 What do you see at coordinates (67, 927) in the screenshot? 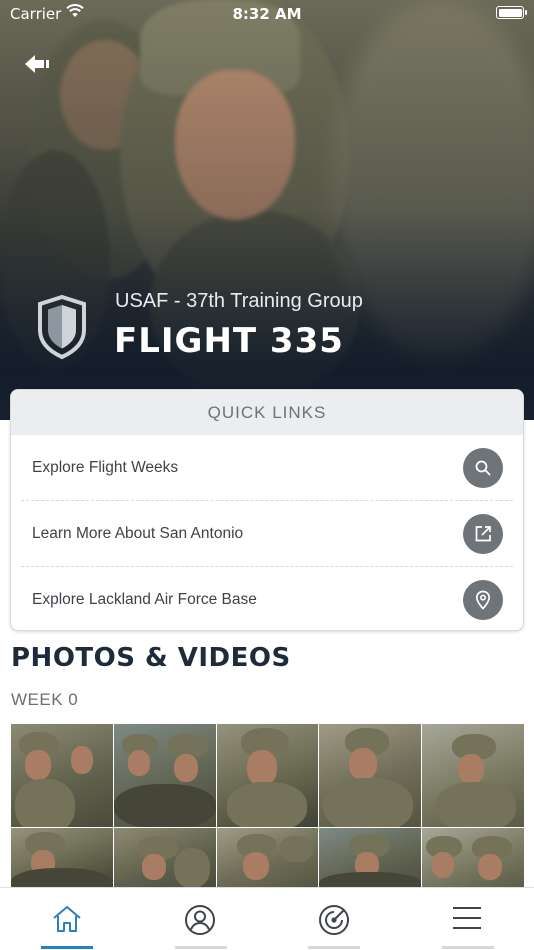
I see `home-icon` at bounding box center [67, 927].